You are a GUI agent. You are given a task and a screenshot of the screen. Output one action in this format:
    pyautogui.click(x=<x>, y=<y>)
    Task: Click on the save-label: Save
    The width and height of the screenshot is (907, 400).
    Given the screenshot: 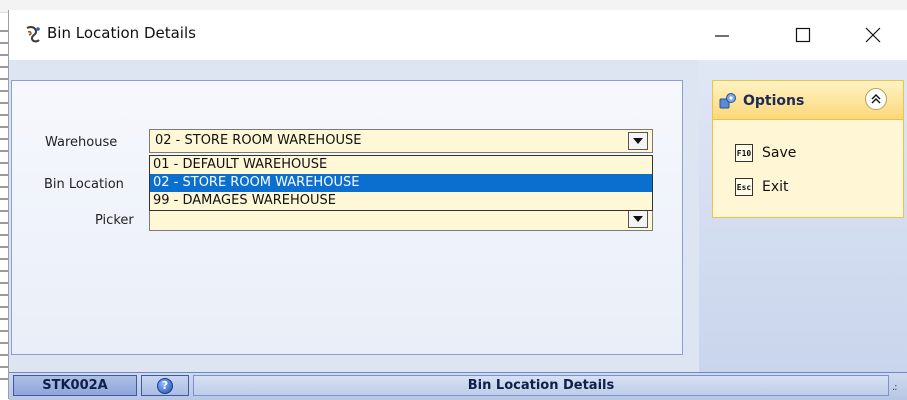 What is the action you would take?
    pyautogui.click(x=779, y=153)
    